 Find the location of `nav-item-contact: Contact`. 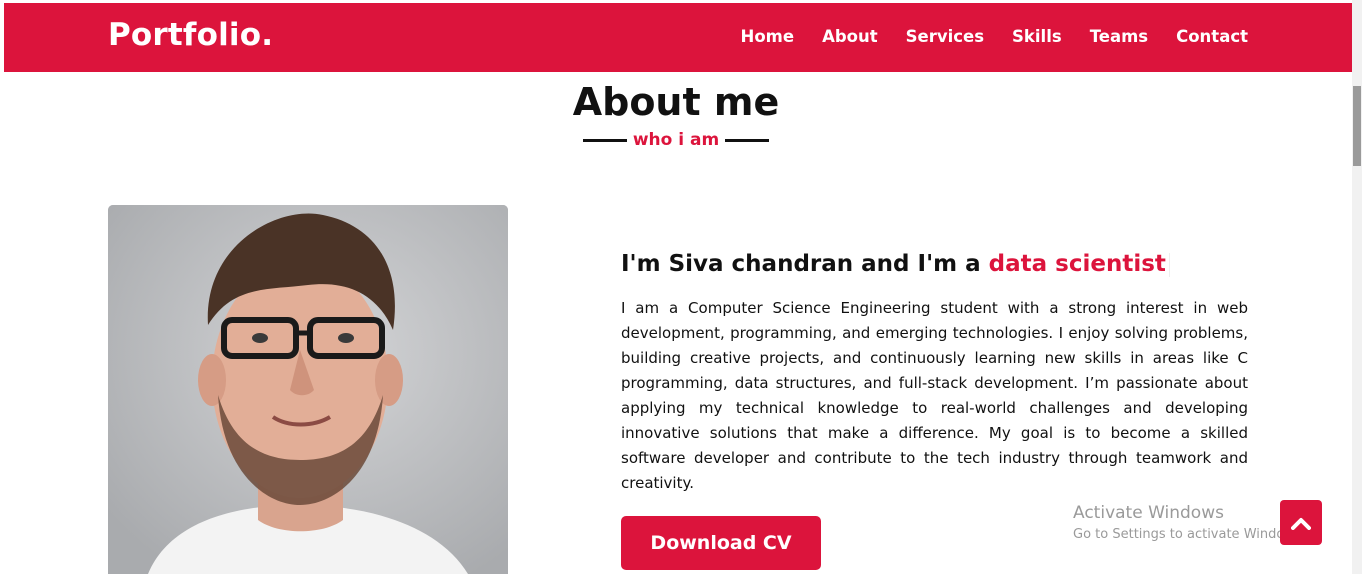

nav-item-contact: Contact is located at coordinates (1212, 36).